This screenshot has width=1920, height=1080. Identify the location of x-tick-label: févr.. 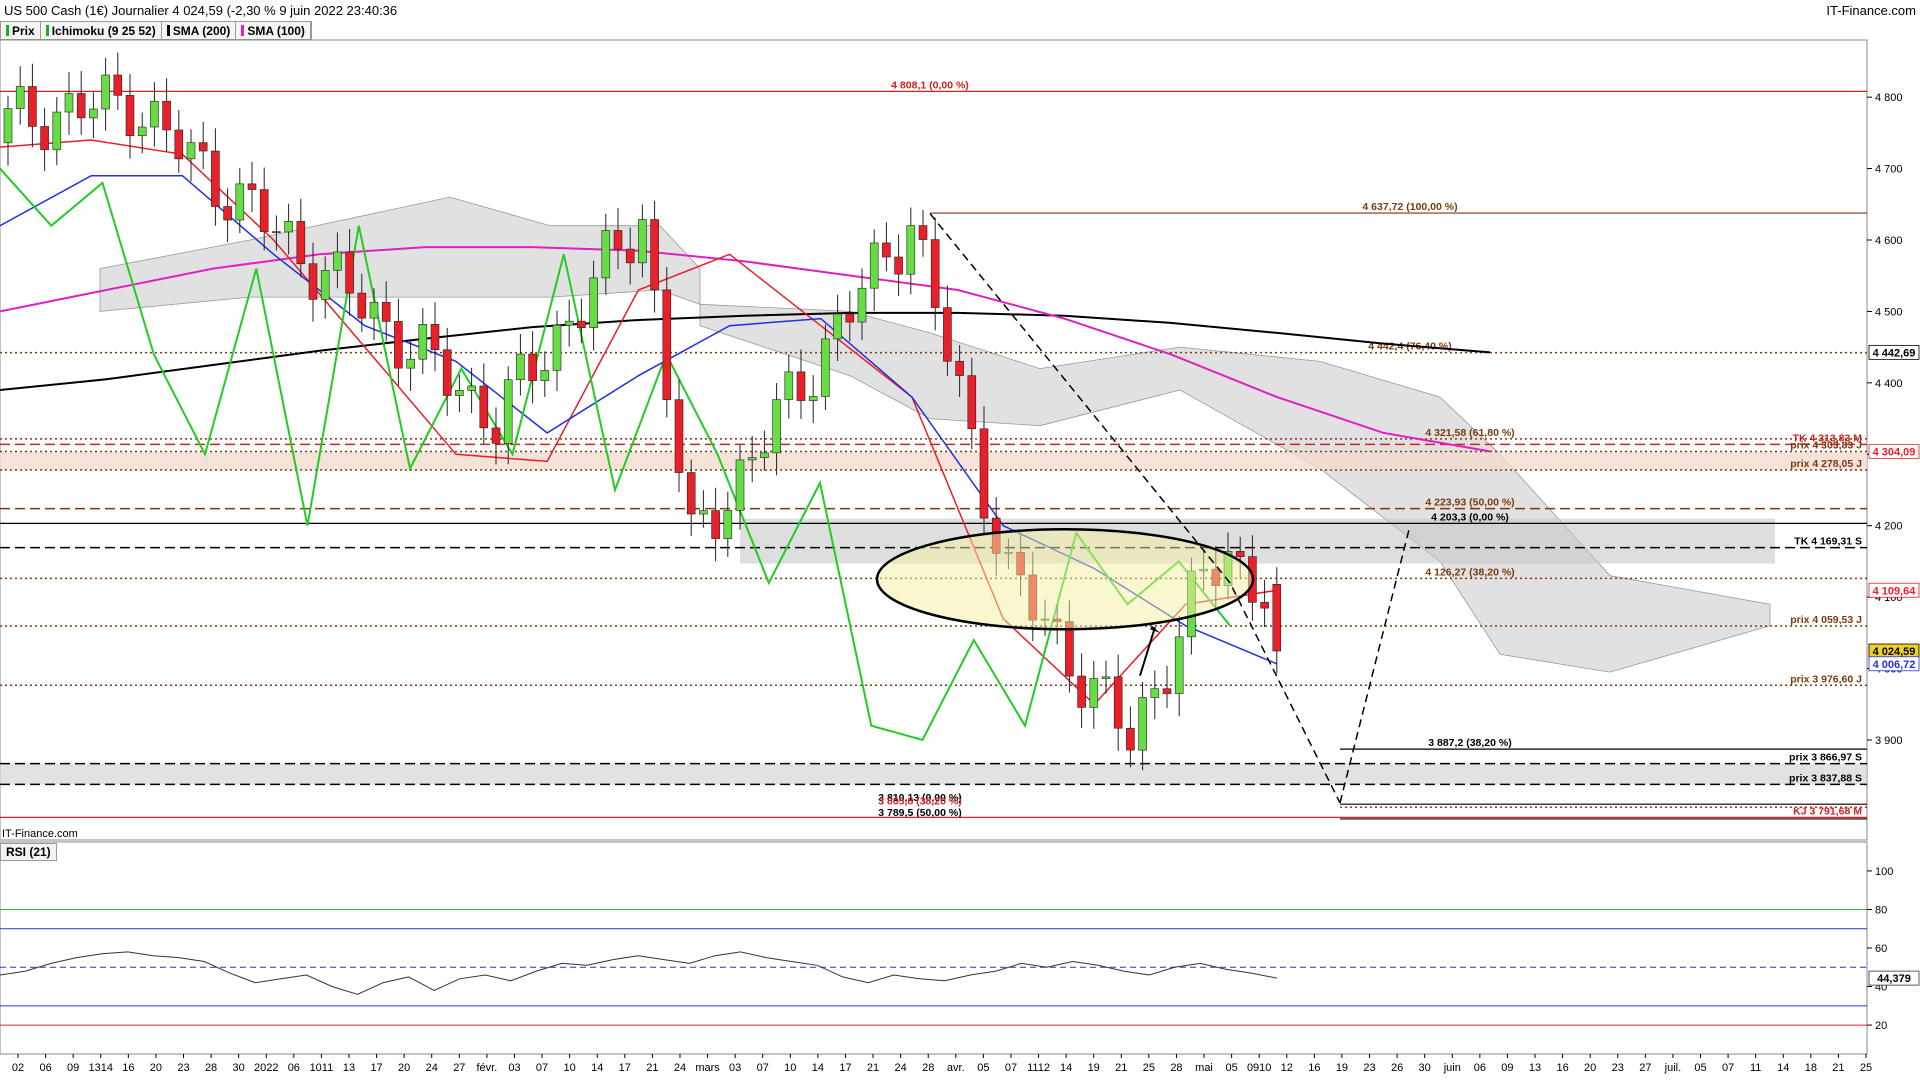
(486, 1068).